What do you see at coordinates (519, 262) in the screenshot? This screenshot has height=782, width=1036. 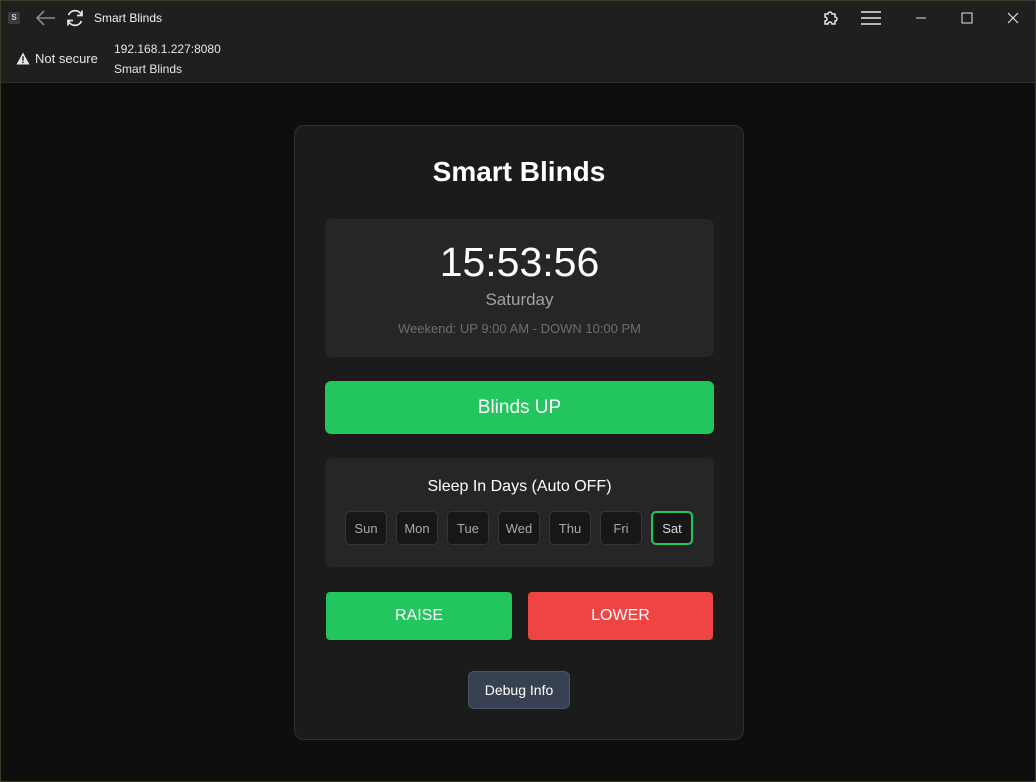 I see `clock-time: 15:53:56` at bounding box center [519, 262].